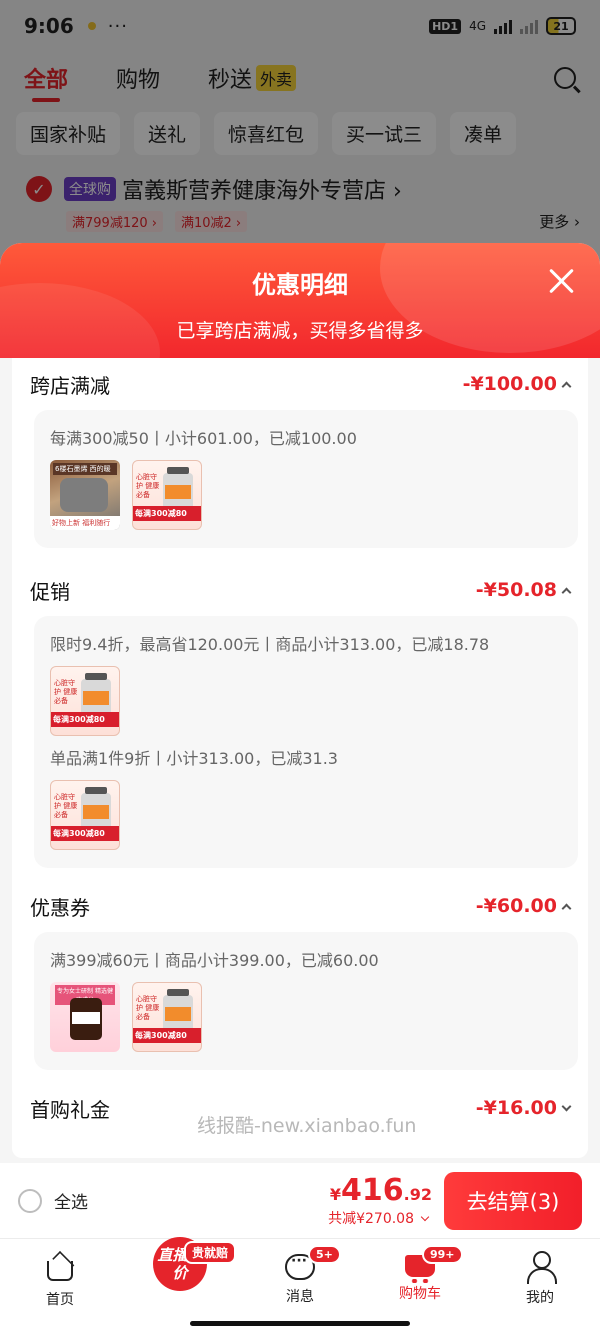 This screenshot has height=1333, width=600. I want to click on tab-live: 直播比价 贵就赔, so click(180, 1285).